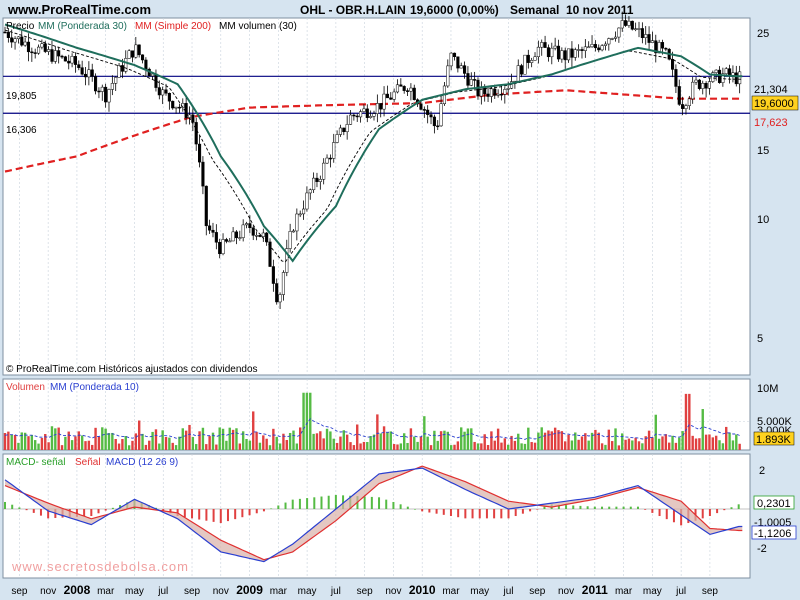 This screenshot has width=800, height=600. I want to click on legend-mm200: MM (Simple 200), so click(173, 26).